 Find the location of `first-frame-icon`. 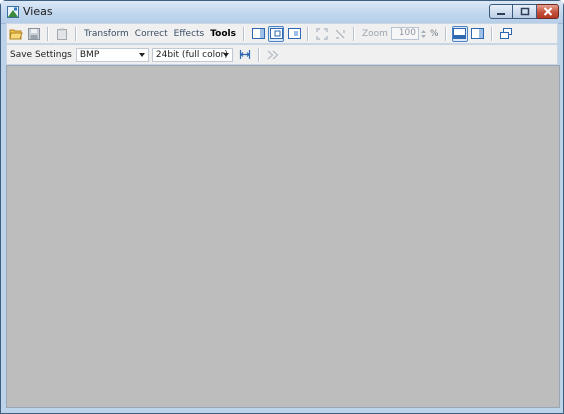

first-frame-icon is located at coordinates (244, 54).